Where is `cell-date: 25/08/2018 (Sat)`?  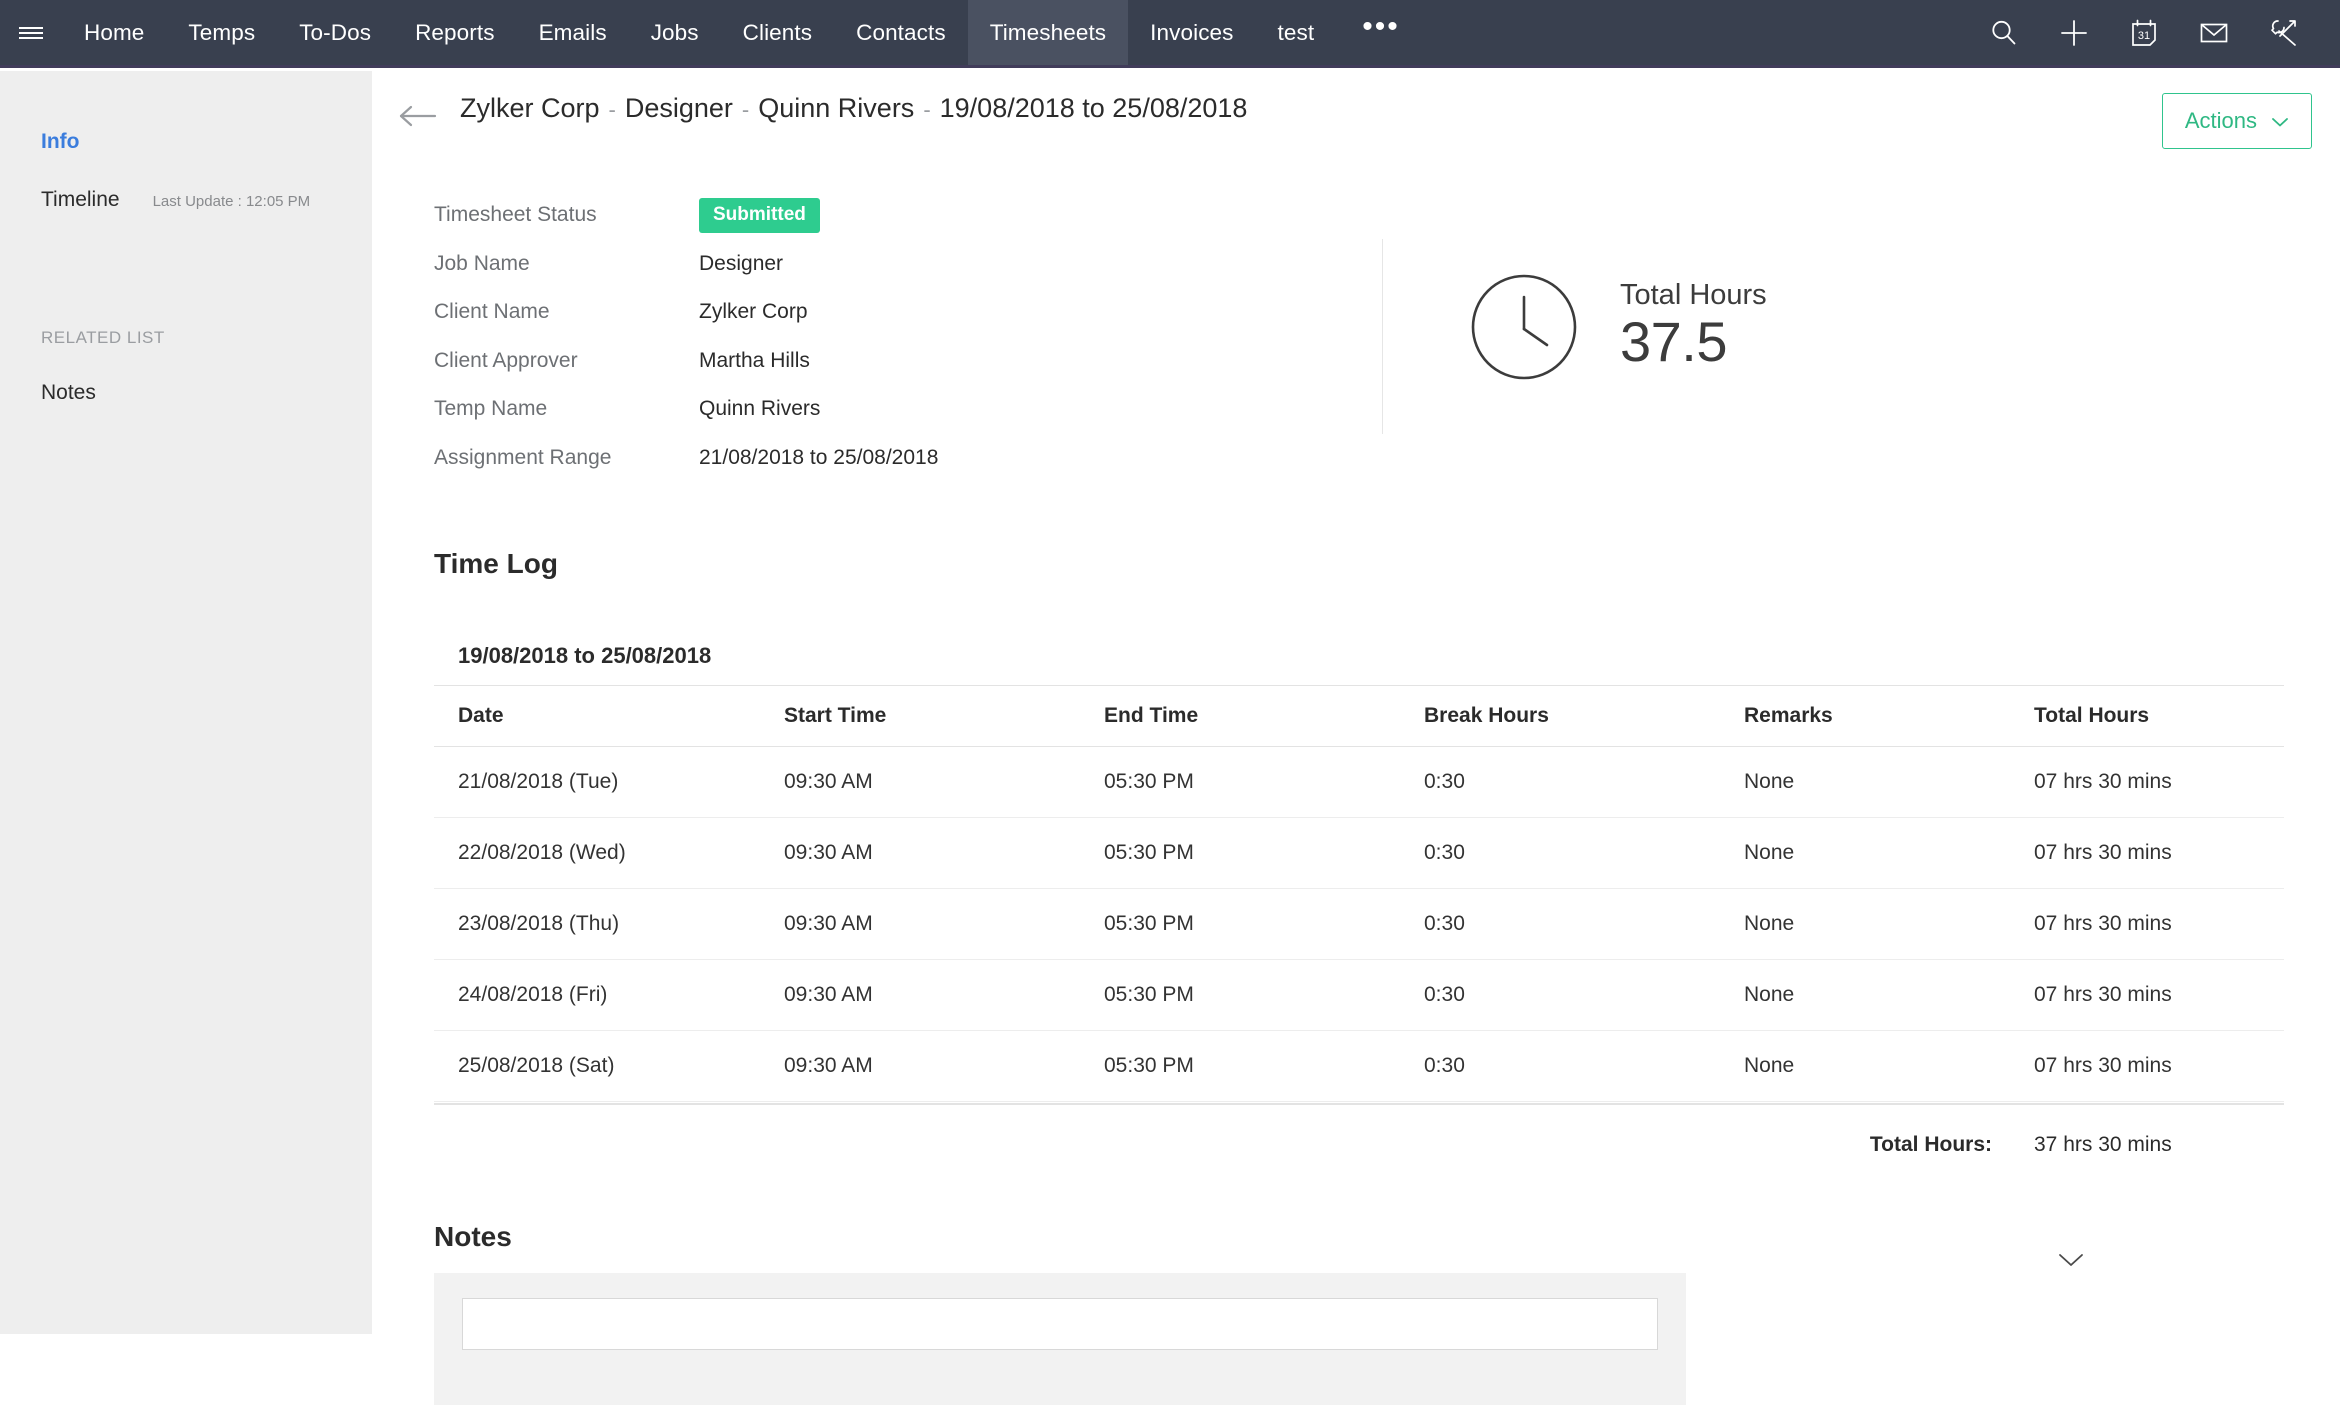 cell-date: 25/08/2018 (Sat) is located at coordinates (609, 1066).